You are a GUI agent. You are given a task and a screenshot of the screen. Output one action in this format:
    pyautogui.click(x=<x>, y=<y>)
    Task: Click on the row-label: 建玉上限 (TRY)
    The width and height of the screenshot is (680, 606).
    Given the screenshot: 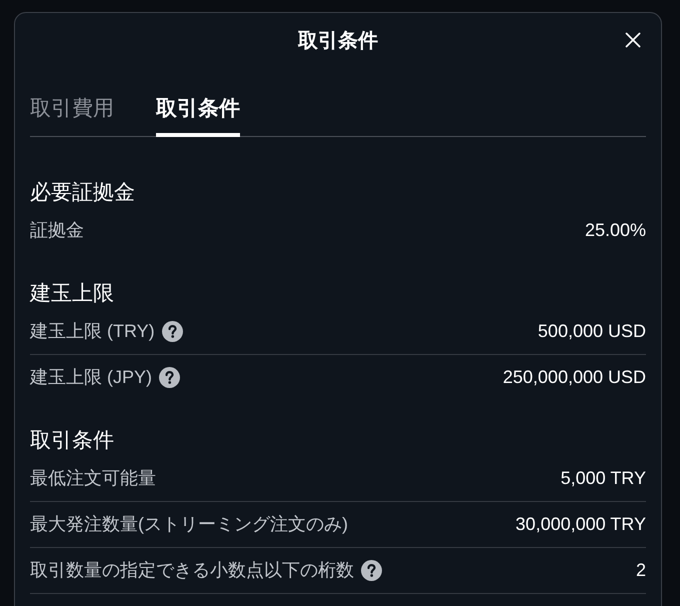 What is the action you would take?
    pyautogui.click(x=92, y=331)
    